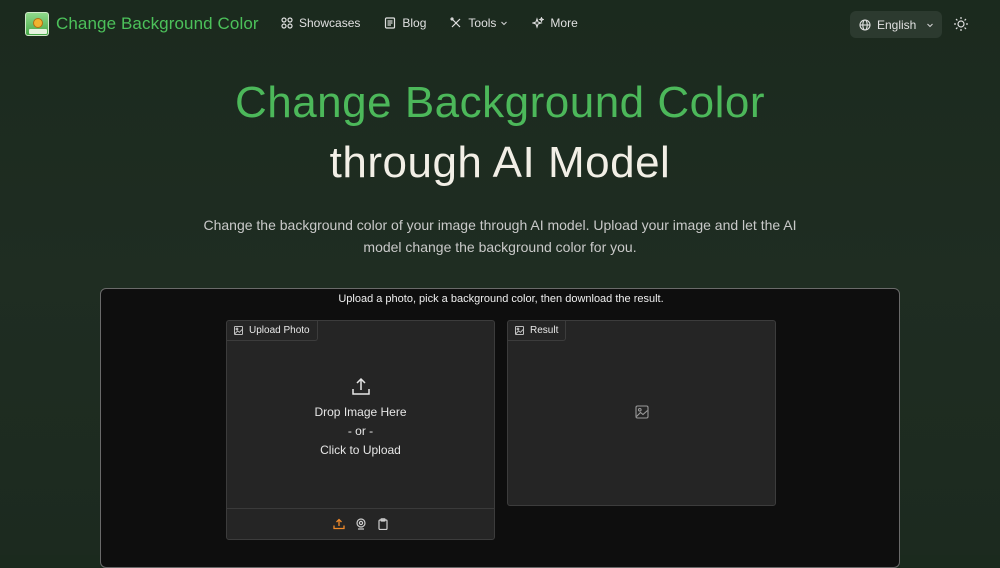 Image resolution: width=1000 pixels, height=568 pixels. Describe the element at coordinates (455, 22) in the screenshot. I see `tools-icon` at that location.